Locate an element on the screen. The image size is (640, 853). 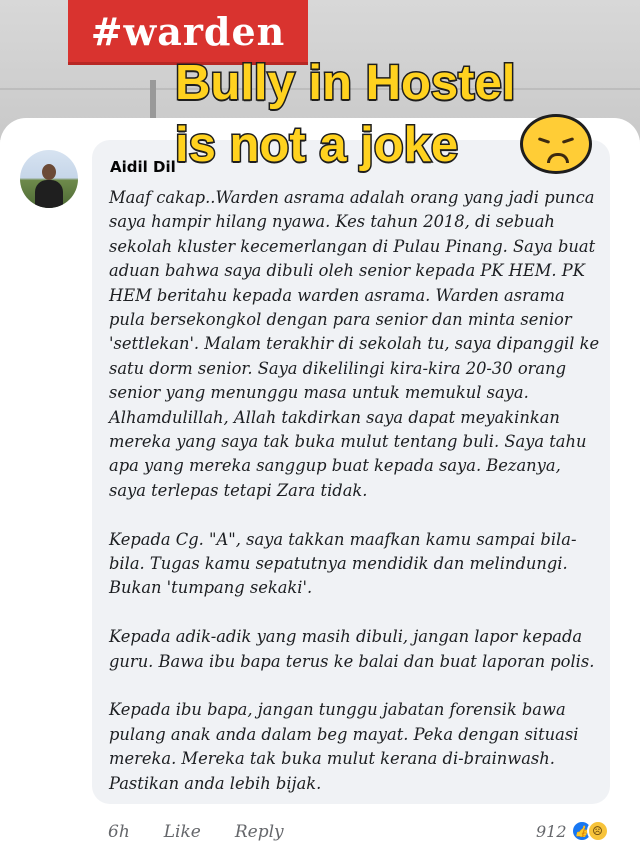
warden-sign-text: #warden is located at coordinates (188, 31).